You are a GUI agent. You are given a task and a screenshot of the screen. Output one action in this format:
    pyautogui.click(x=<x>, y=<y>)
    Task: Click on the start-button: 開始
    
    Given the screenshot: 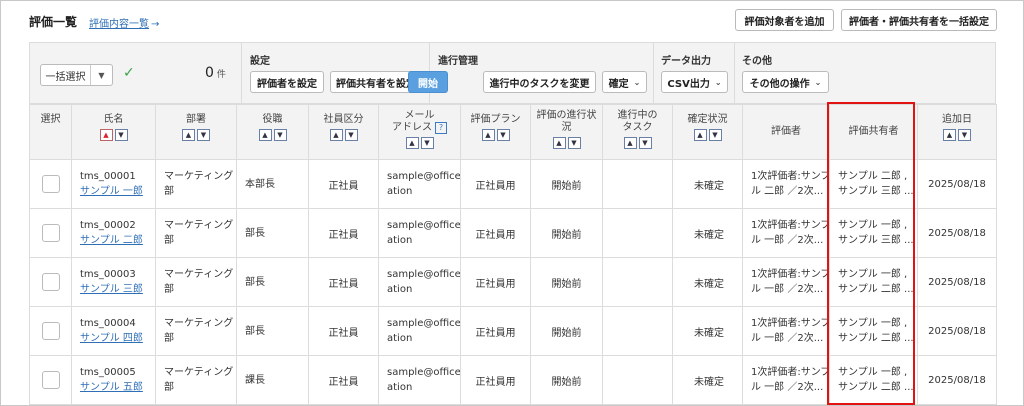 What is the action you would take?
    pyautogui.click(x=428, y=82)
    